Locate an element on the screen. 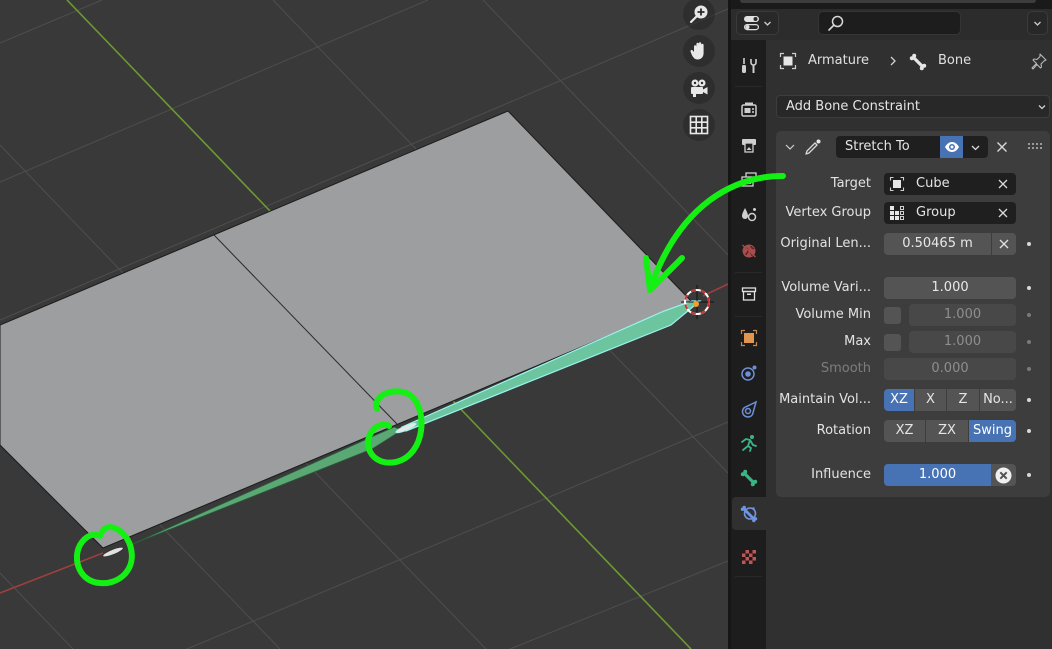 Image resolution: width=1052 pixels, height=649 pixels. maintain-volume-option-z: Z is located at coordinates (963, 400).